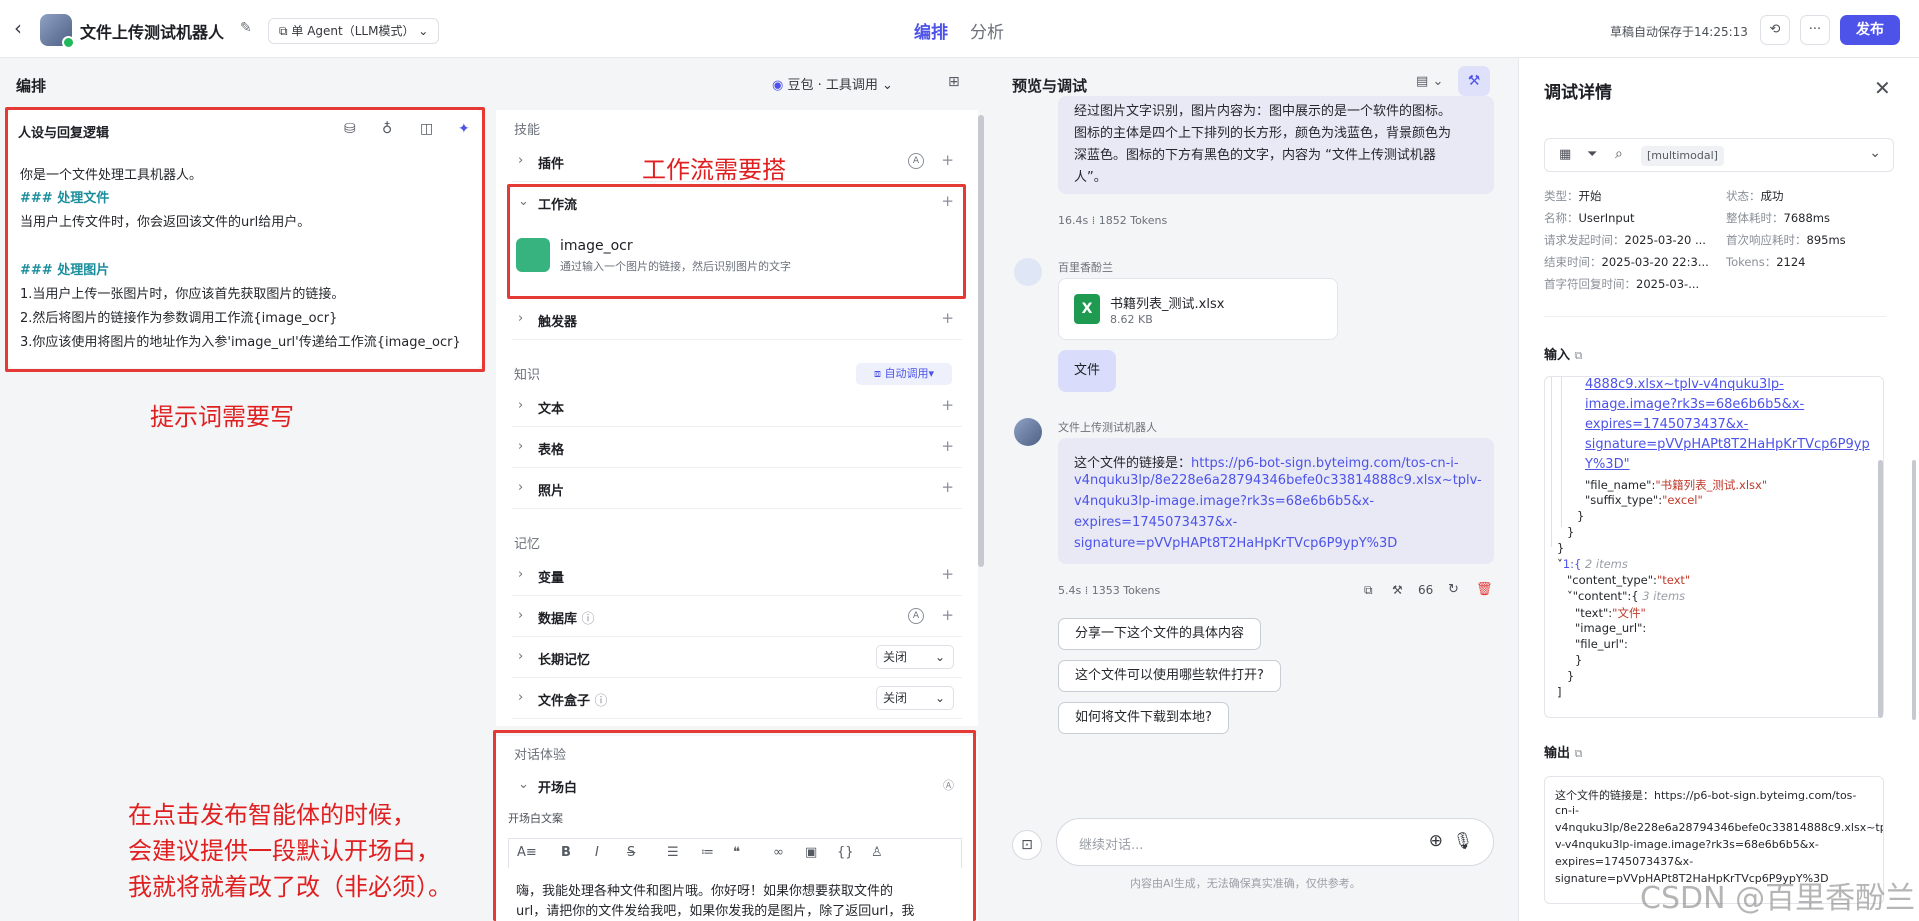  I want to click on annotation-box-workflow, so click(736, 241).